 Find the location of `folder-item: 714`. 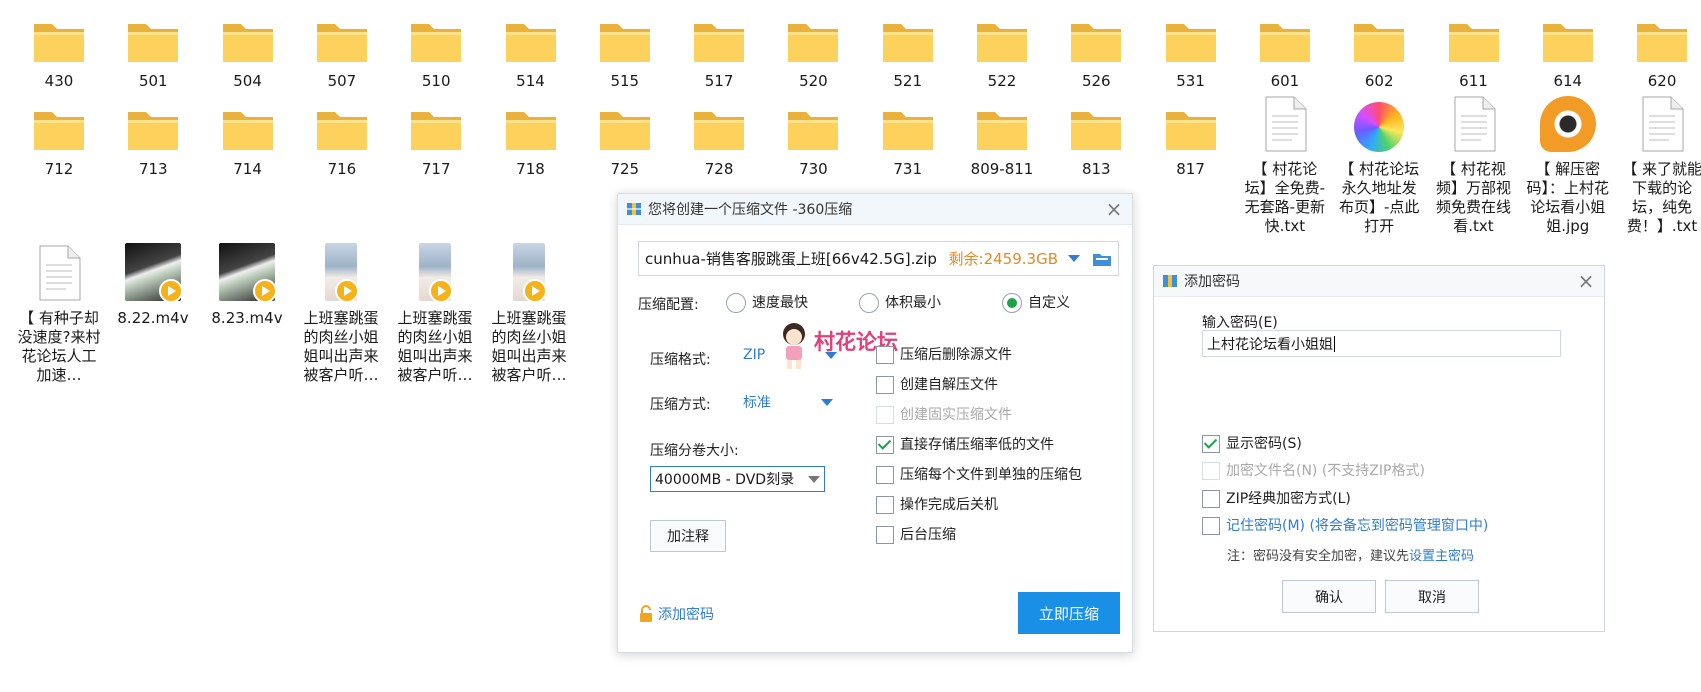

folder-item: 714 is located at coordinates (248, 136).